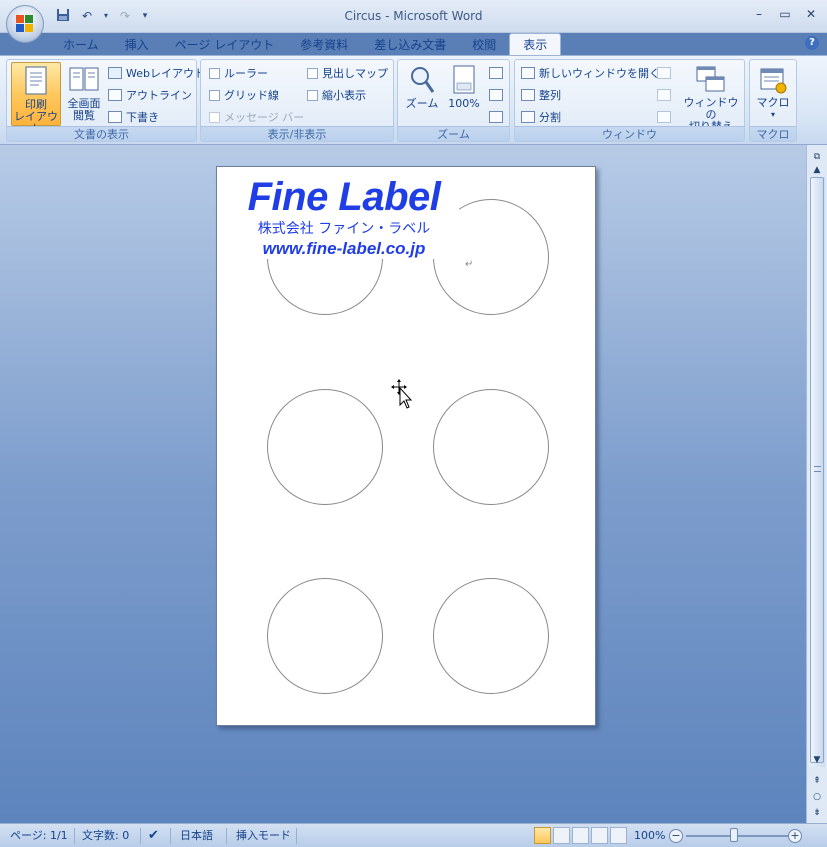 Image resolution: width=827 pixels, height=847 pixels. Describe the element at coordinates (711, 80) in the screenshot. I see `switch-windows-icon` at that location.